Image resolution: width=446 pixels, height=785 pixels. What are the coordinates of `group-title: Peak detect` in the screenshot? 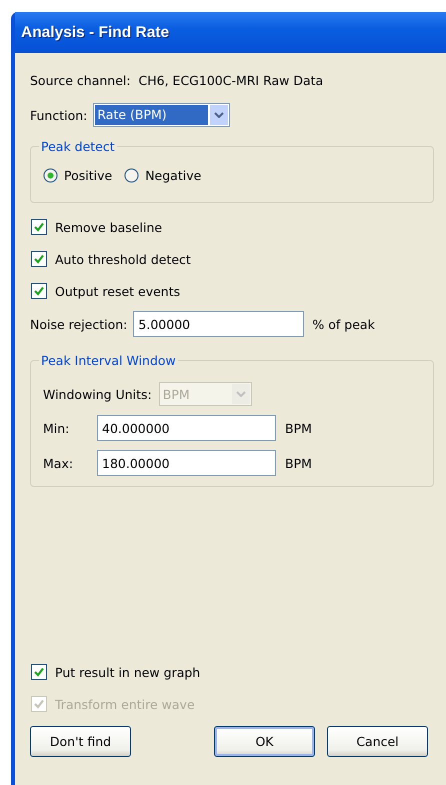 It's located at (78, 146).